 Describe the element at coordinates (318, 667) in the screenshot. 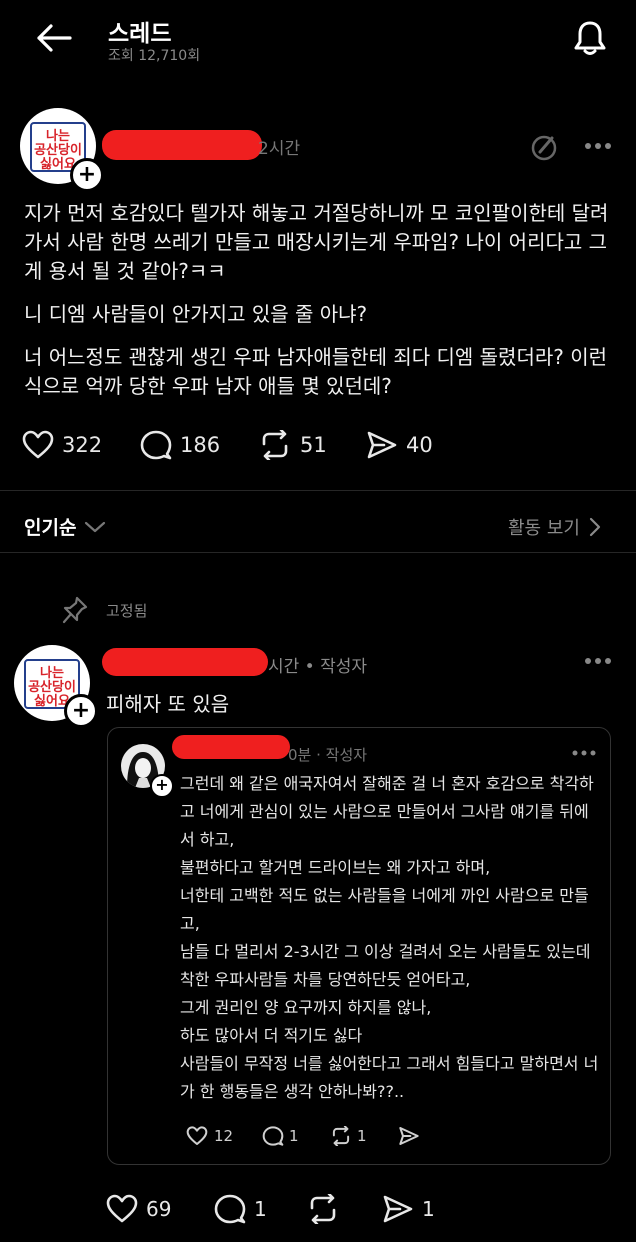

I see `comment-meta: 시간 • 작성자` at that location.